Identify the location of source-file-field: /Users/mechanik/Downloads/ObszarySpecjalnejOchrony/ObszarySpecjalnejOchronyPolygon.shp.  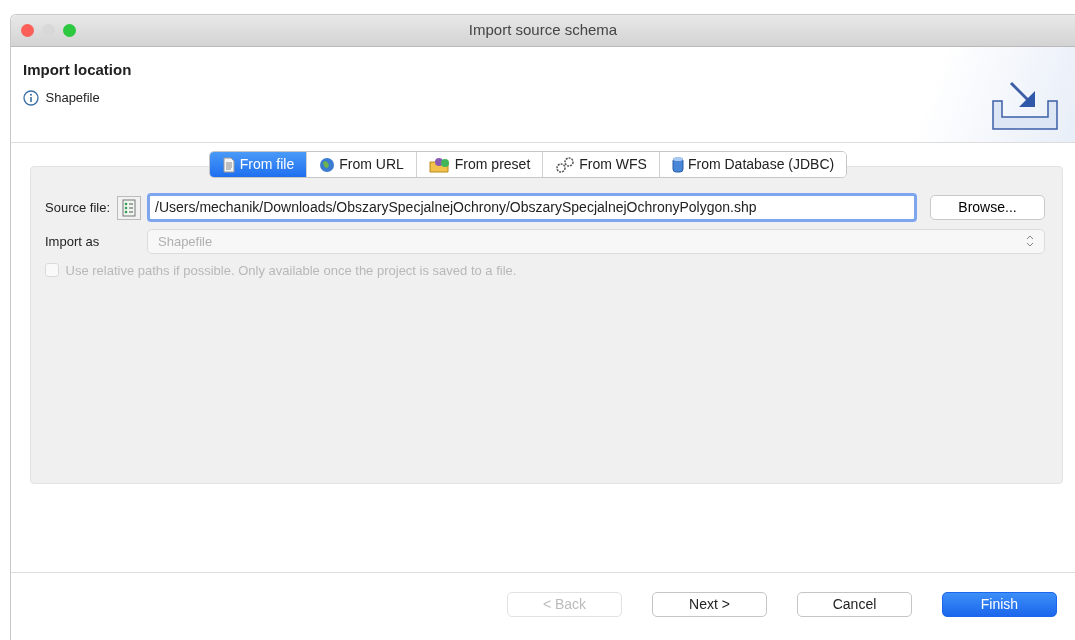
(532, 207).